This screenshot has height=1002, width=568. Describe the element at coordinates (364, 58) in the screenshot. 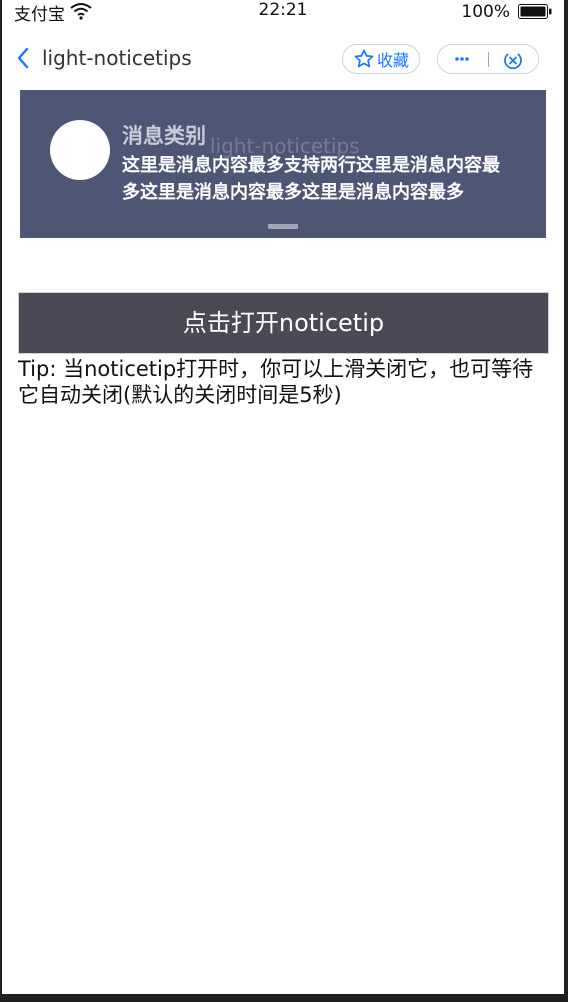

I see `star-icon` at that location.